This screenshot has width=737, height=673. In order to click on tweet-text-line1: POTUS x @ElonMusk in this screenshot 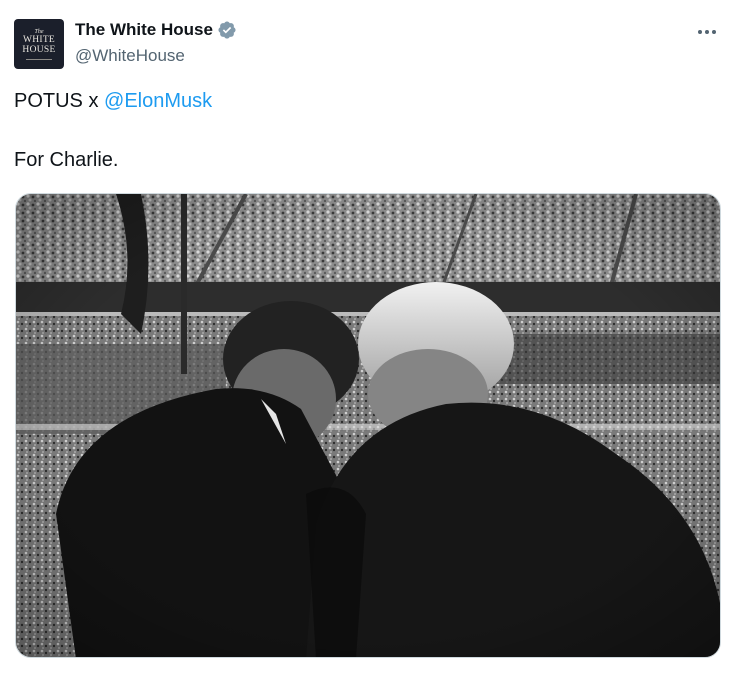, I will do `click(113, 101)`.